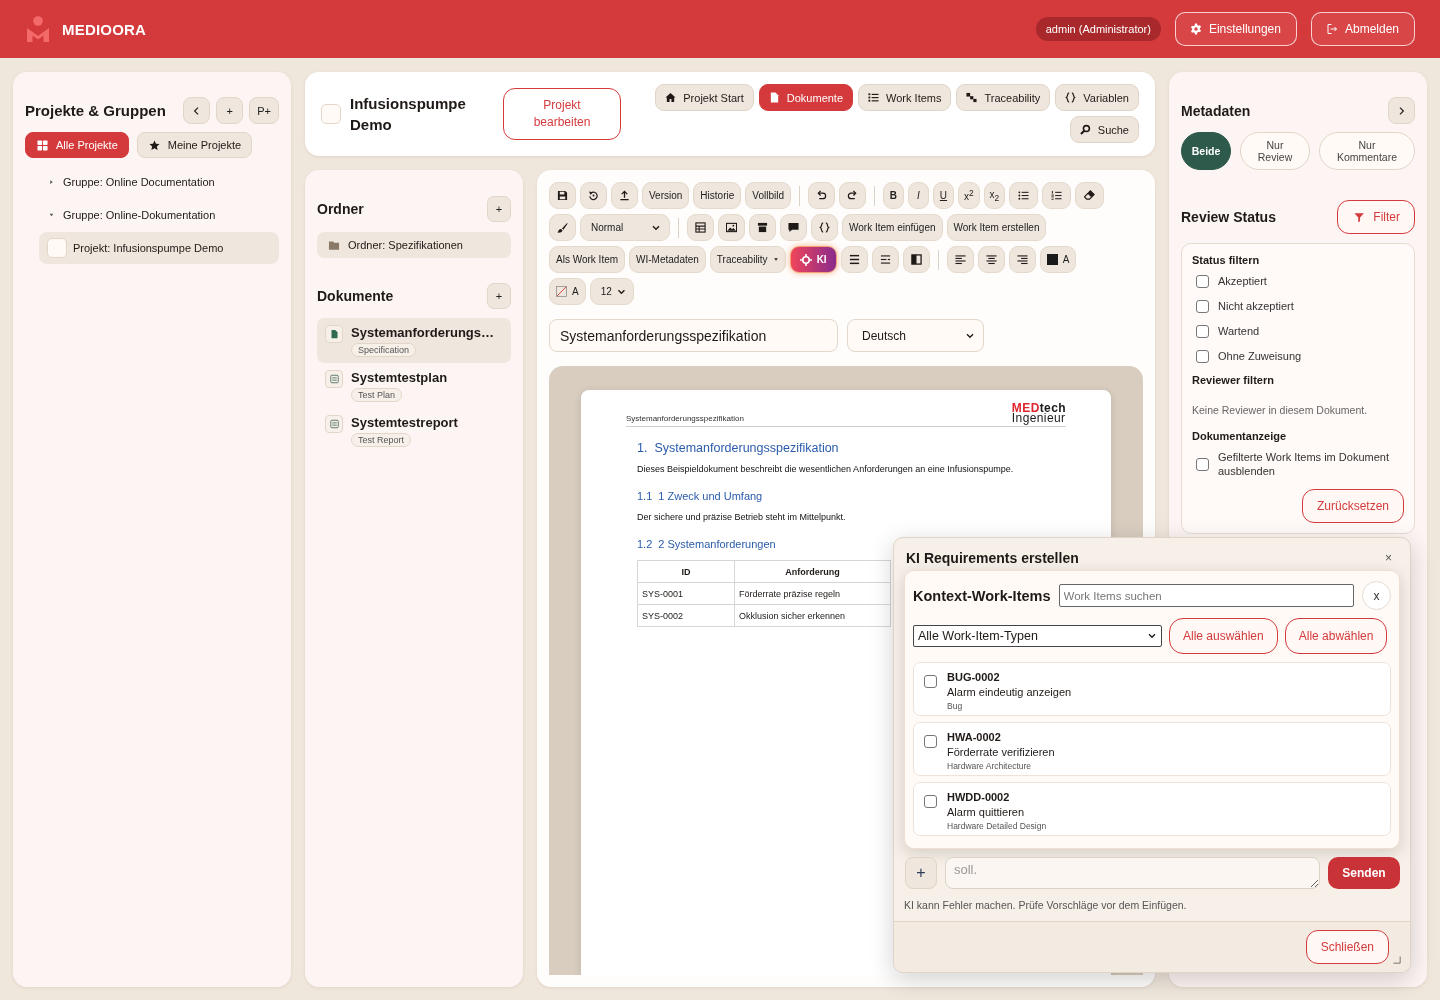  Describe the element at coordinates (331, 114) in the screenshot. I see `project-tile-icon` at that location.